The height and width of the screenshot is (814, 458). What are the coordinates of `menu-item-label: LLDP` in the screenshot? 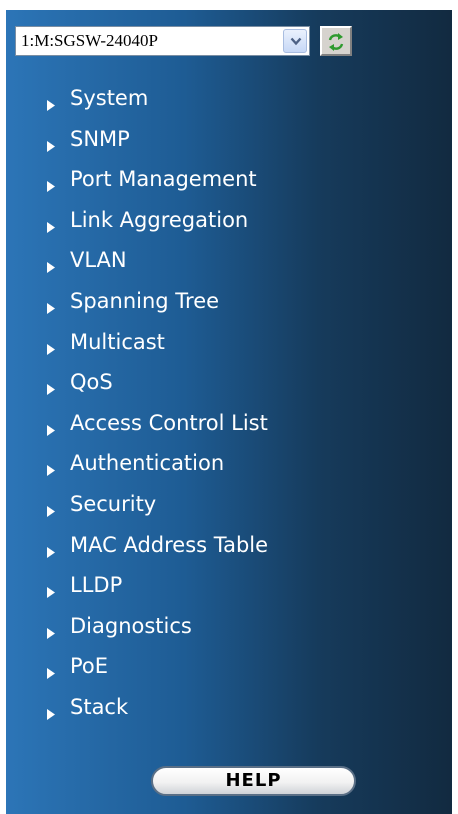 It's located at (96, 585).